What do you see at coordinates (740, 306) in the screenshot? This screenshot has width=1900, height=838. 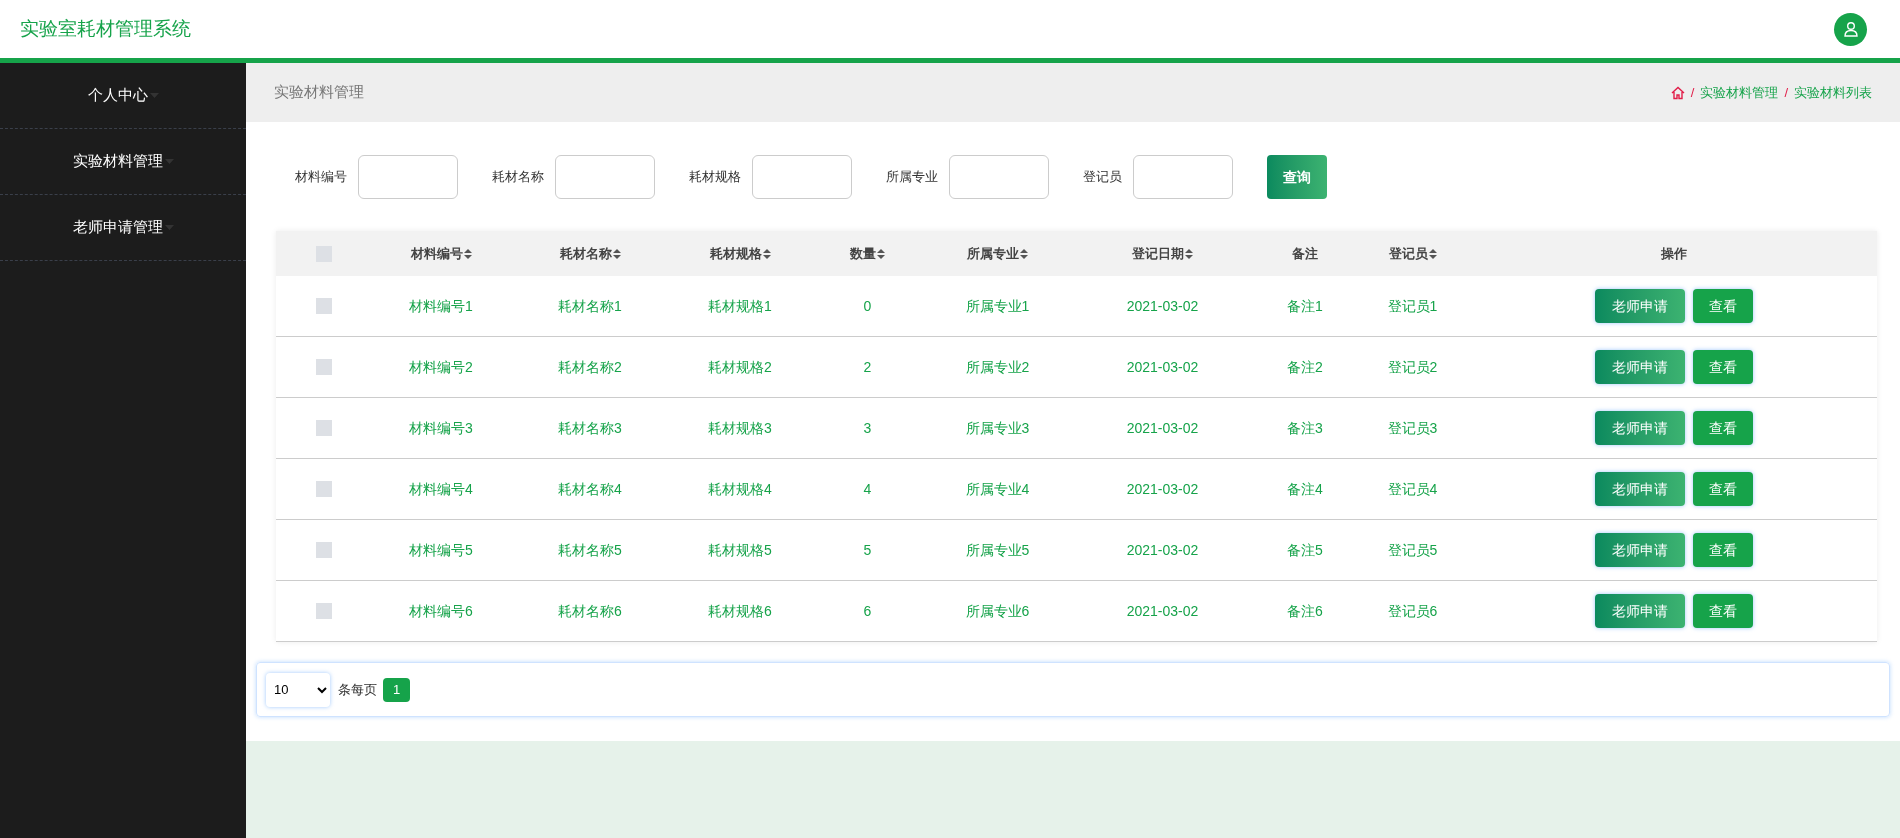 I see `table-cell-text: 耗材规格1` at bounding box center [740, 306].